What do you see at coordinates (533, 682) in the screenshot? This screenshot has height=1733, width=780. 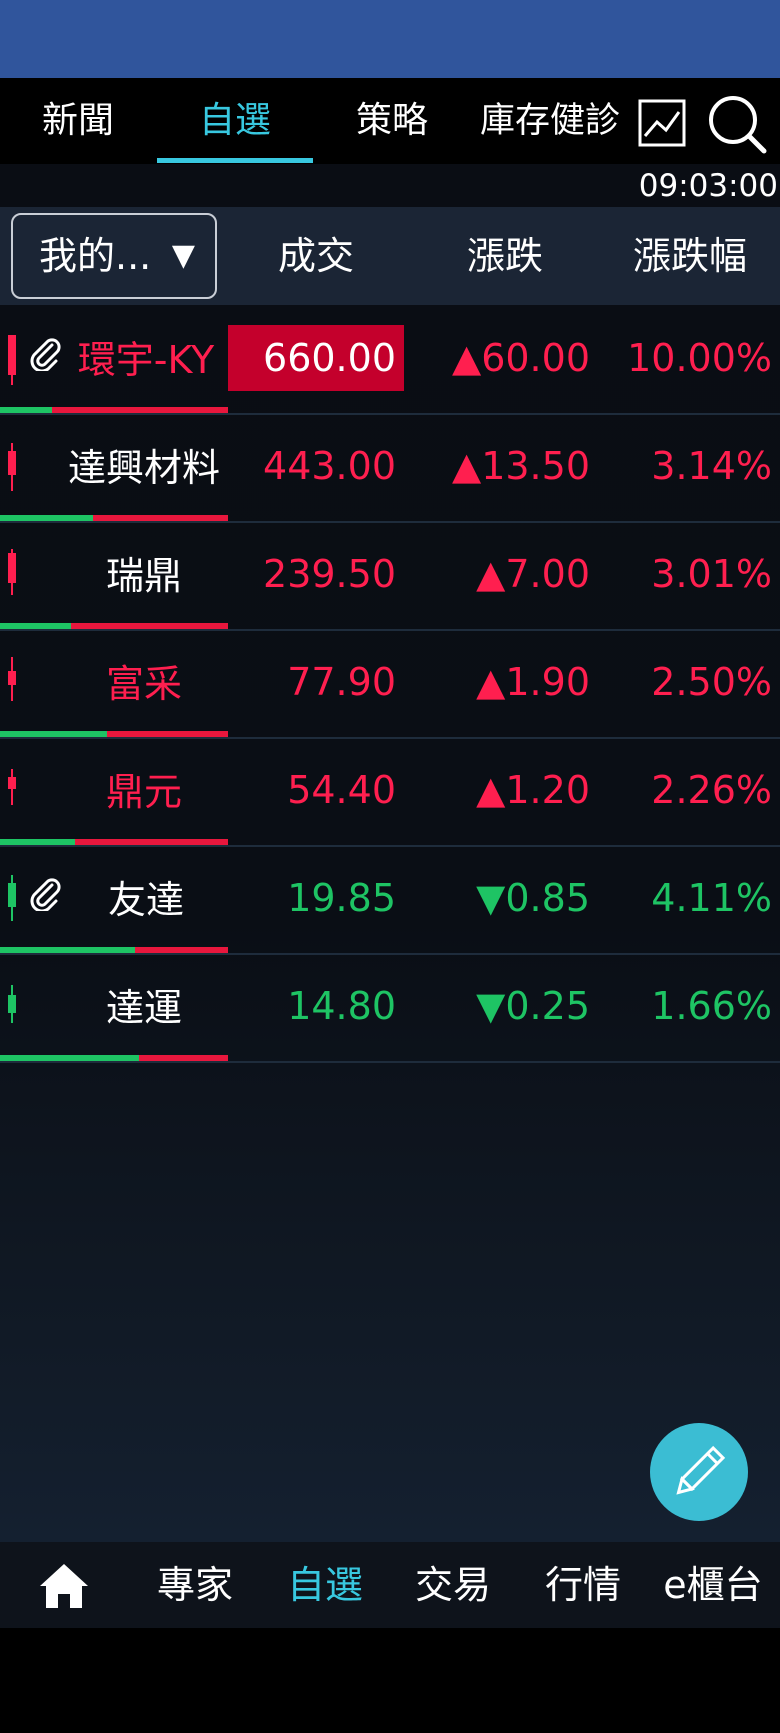 I see `stock-change: ▲1.90` at bounding box center [533, 682].